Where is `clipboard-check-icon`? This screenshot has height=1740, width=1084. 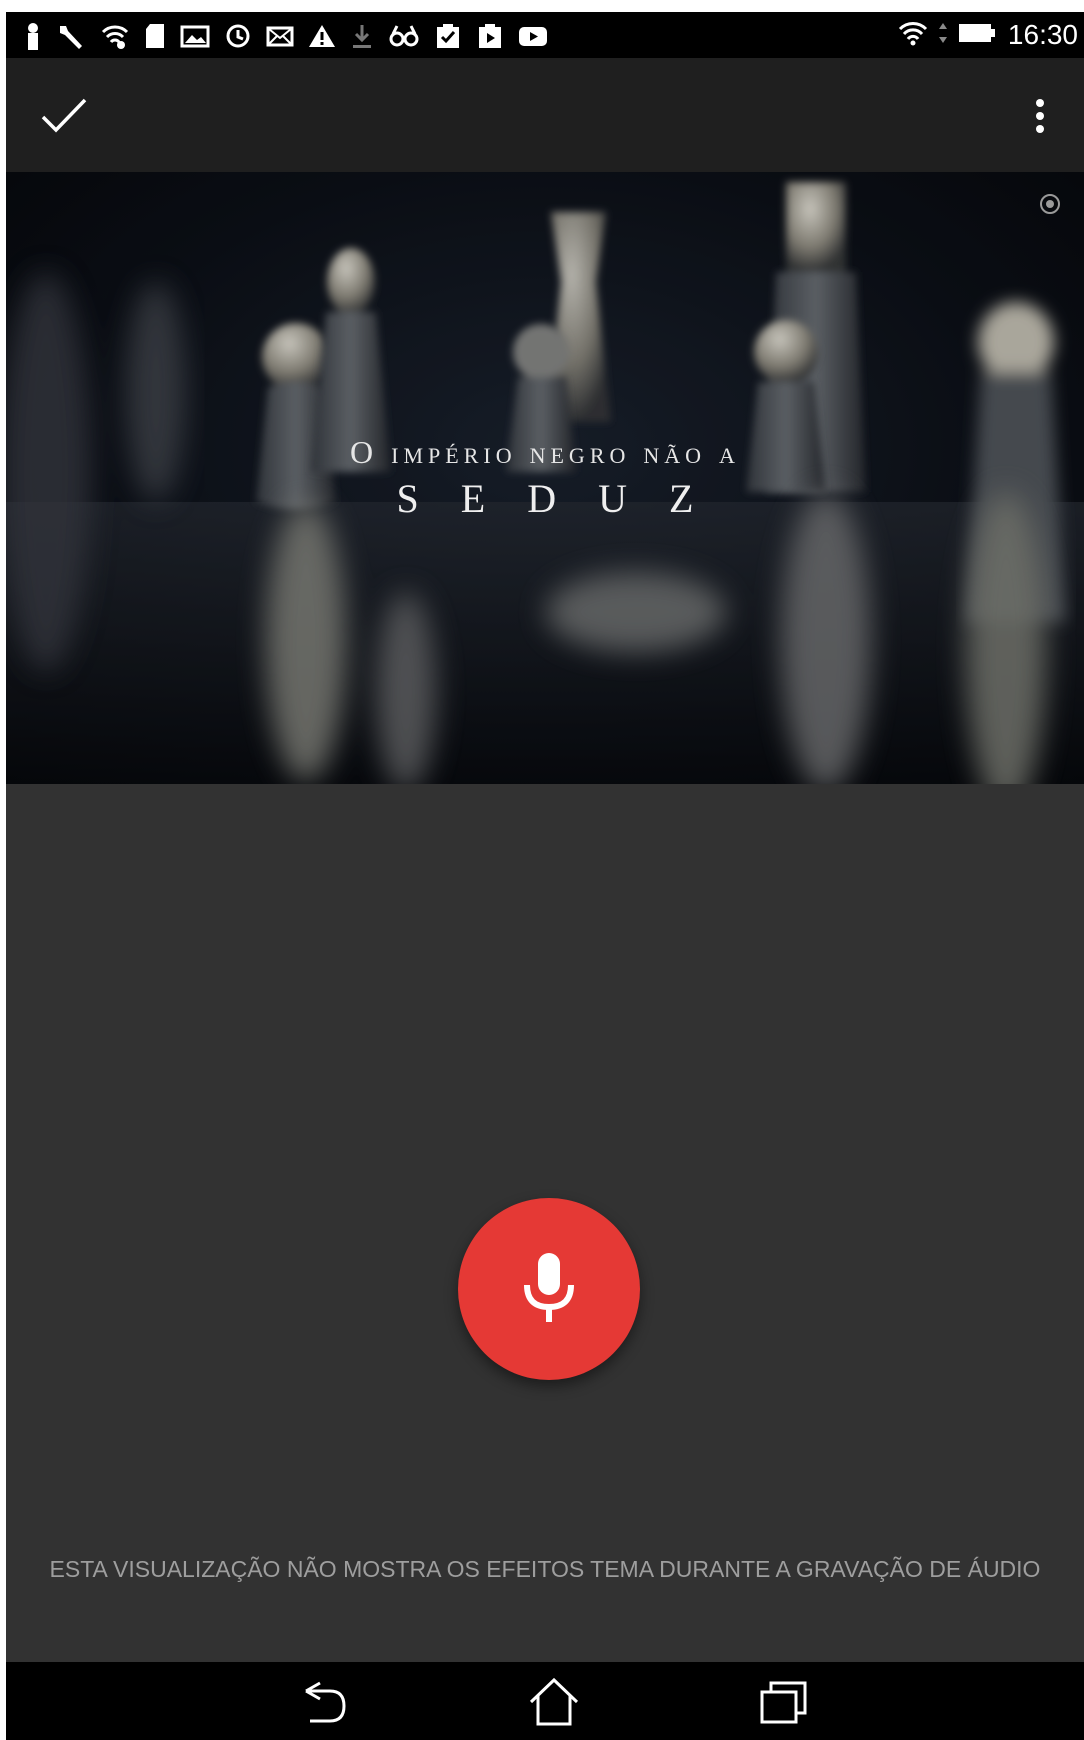 clipboard-check-icon is located at coordinates (448, 36).